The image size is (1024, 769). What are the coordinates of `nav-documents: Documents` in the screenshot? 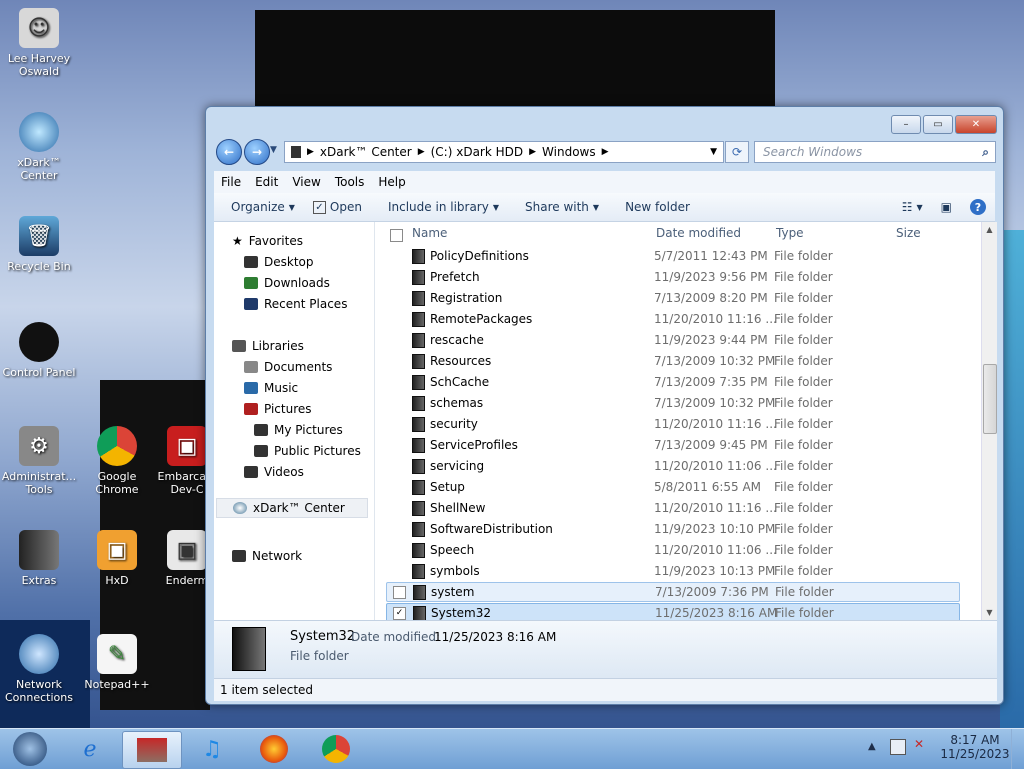 It's located at (288, 367).